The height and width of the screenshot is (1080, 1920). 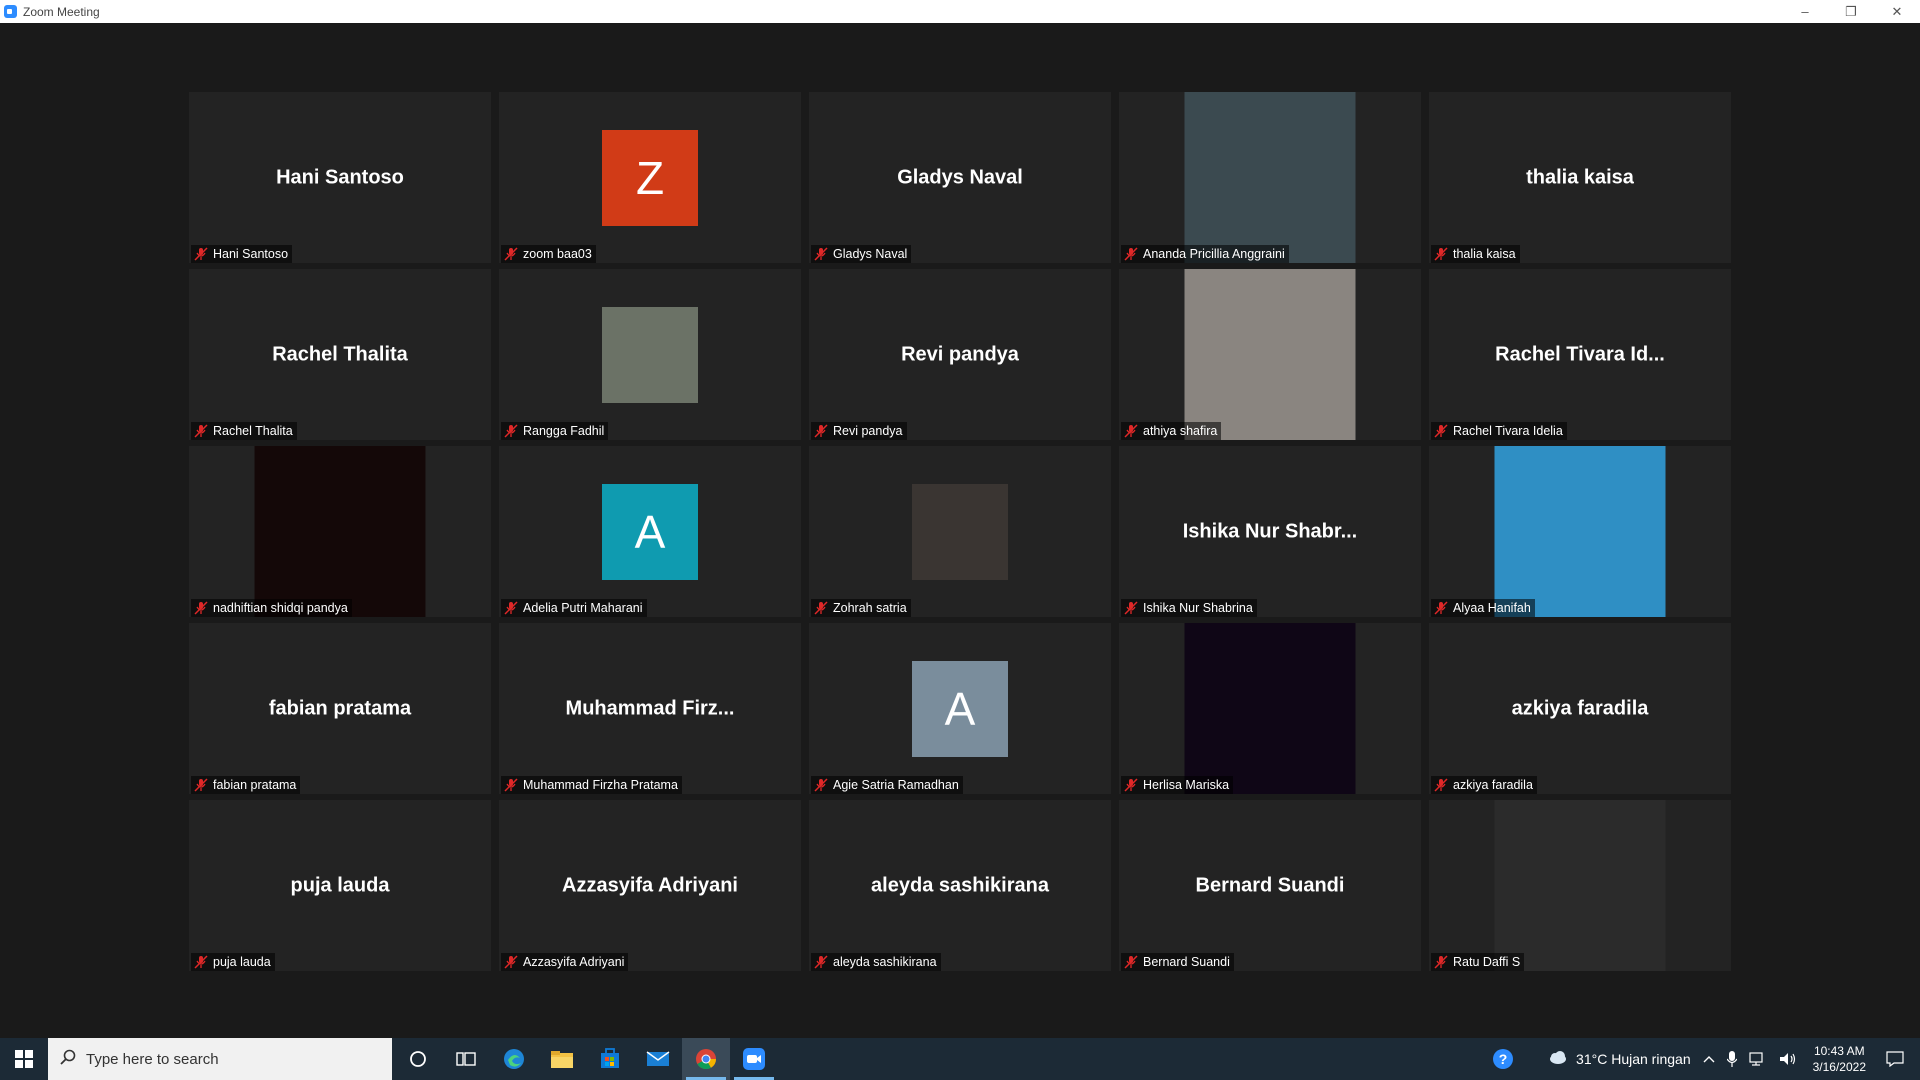 What do you see at coordinates (1839, 1067) in the screenshot?
I see `clock-date: 3/16/2022` at bounding box center [1839, 1067].